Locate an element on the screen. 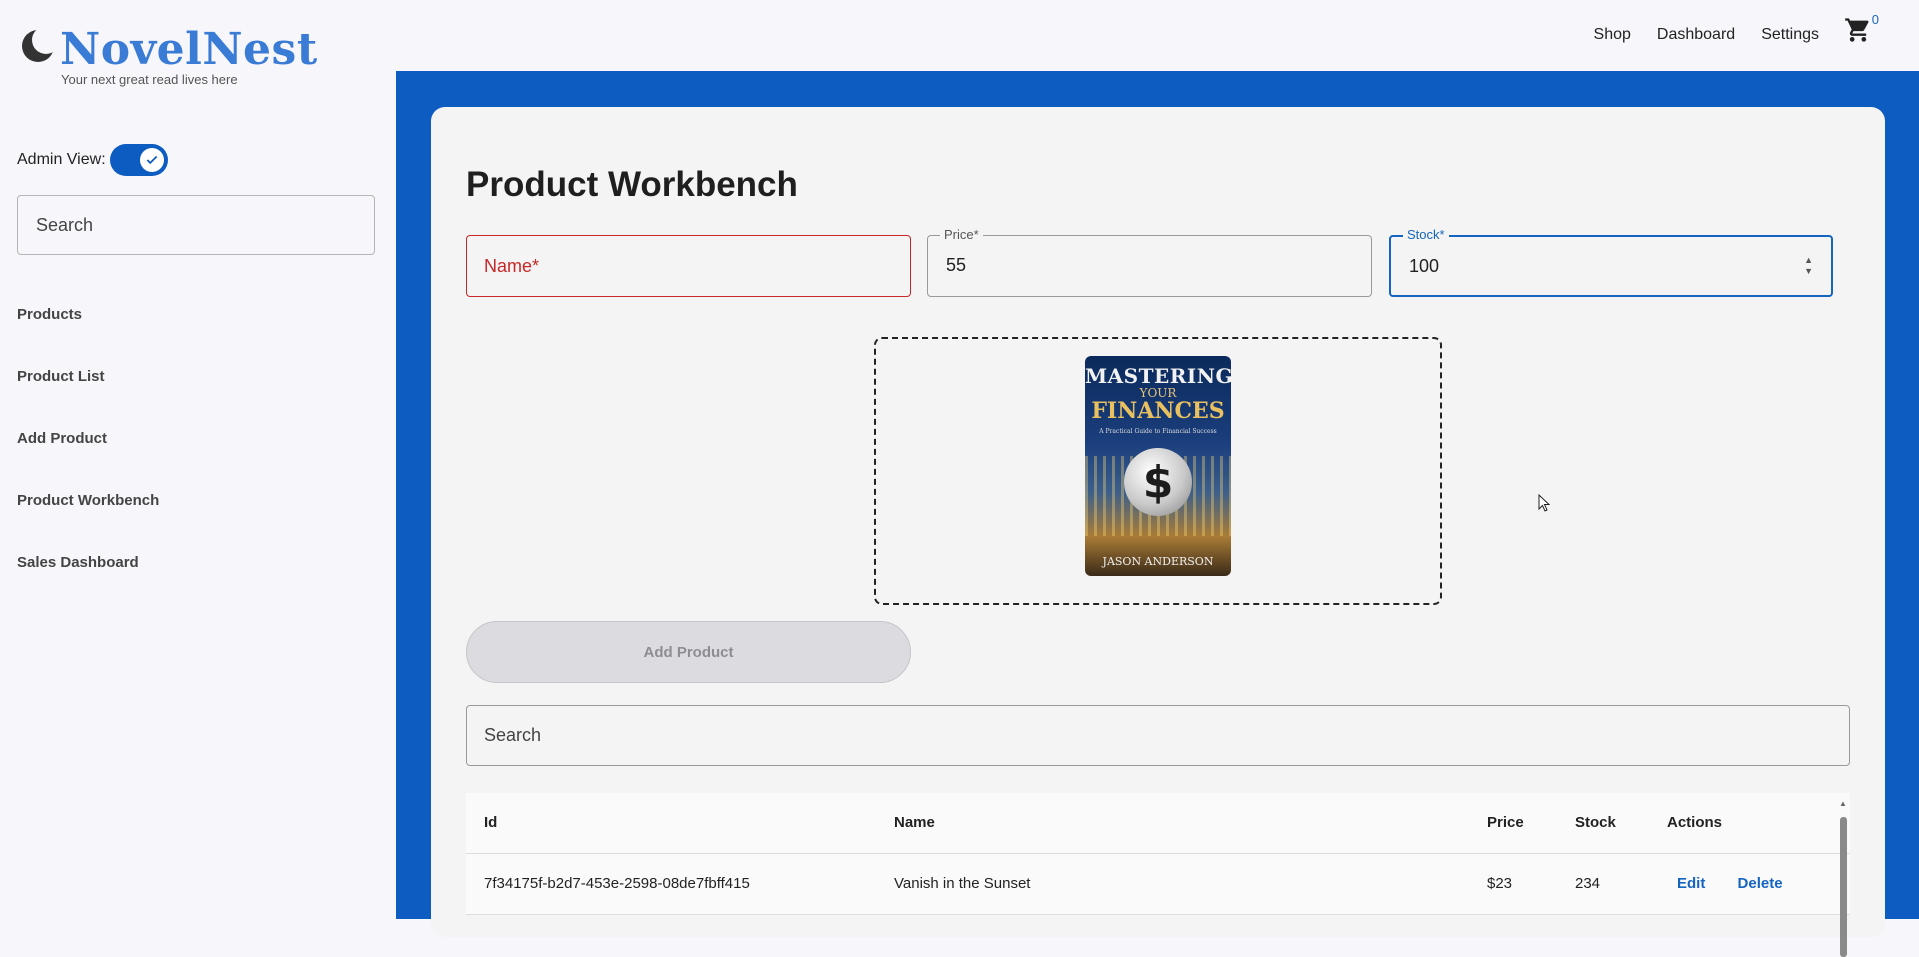 This screenshot has width=1919, height=957. check-icon is located at coordinates (151, 160).